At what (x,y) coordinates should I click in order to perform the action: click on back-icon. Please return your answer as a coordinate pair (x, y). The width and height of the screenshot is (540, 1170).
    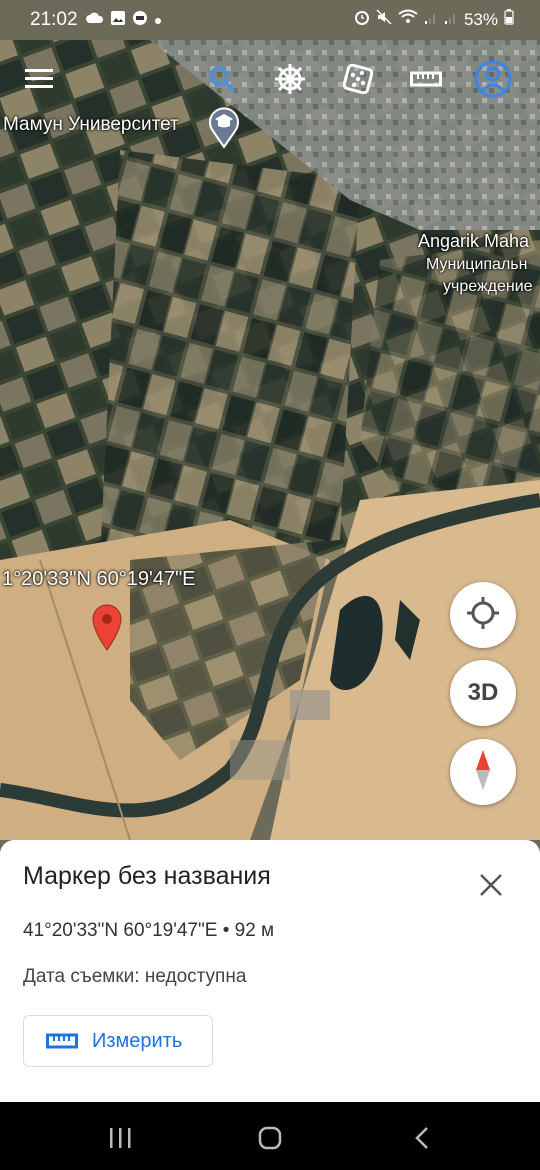
    Looking at the image, I should click on (422, 1140).